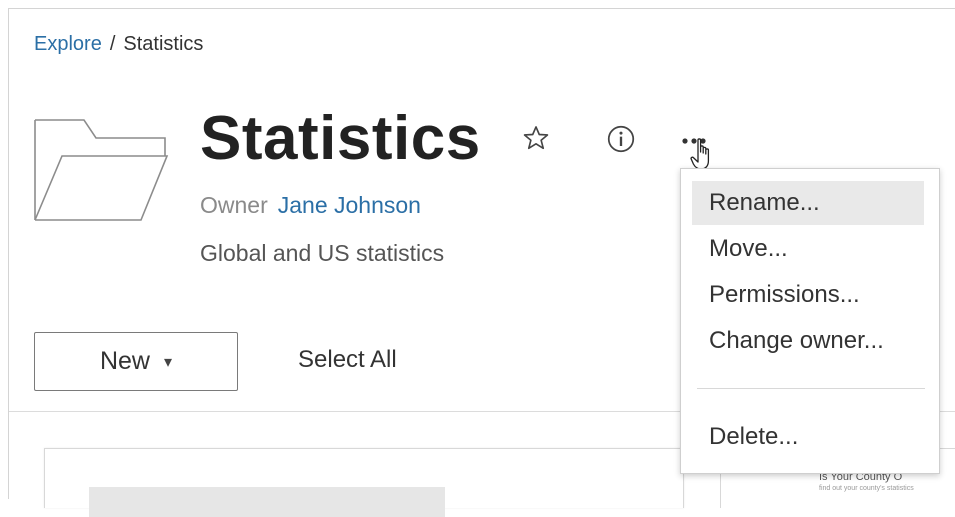 The width and height of the screenshot is (955, 517). Describe the element at coordinates (621, 139) in the screenshot. I see `info-icon` at that location.